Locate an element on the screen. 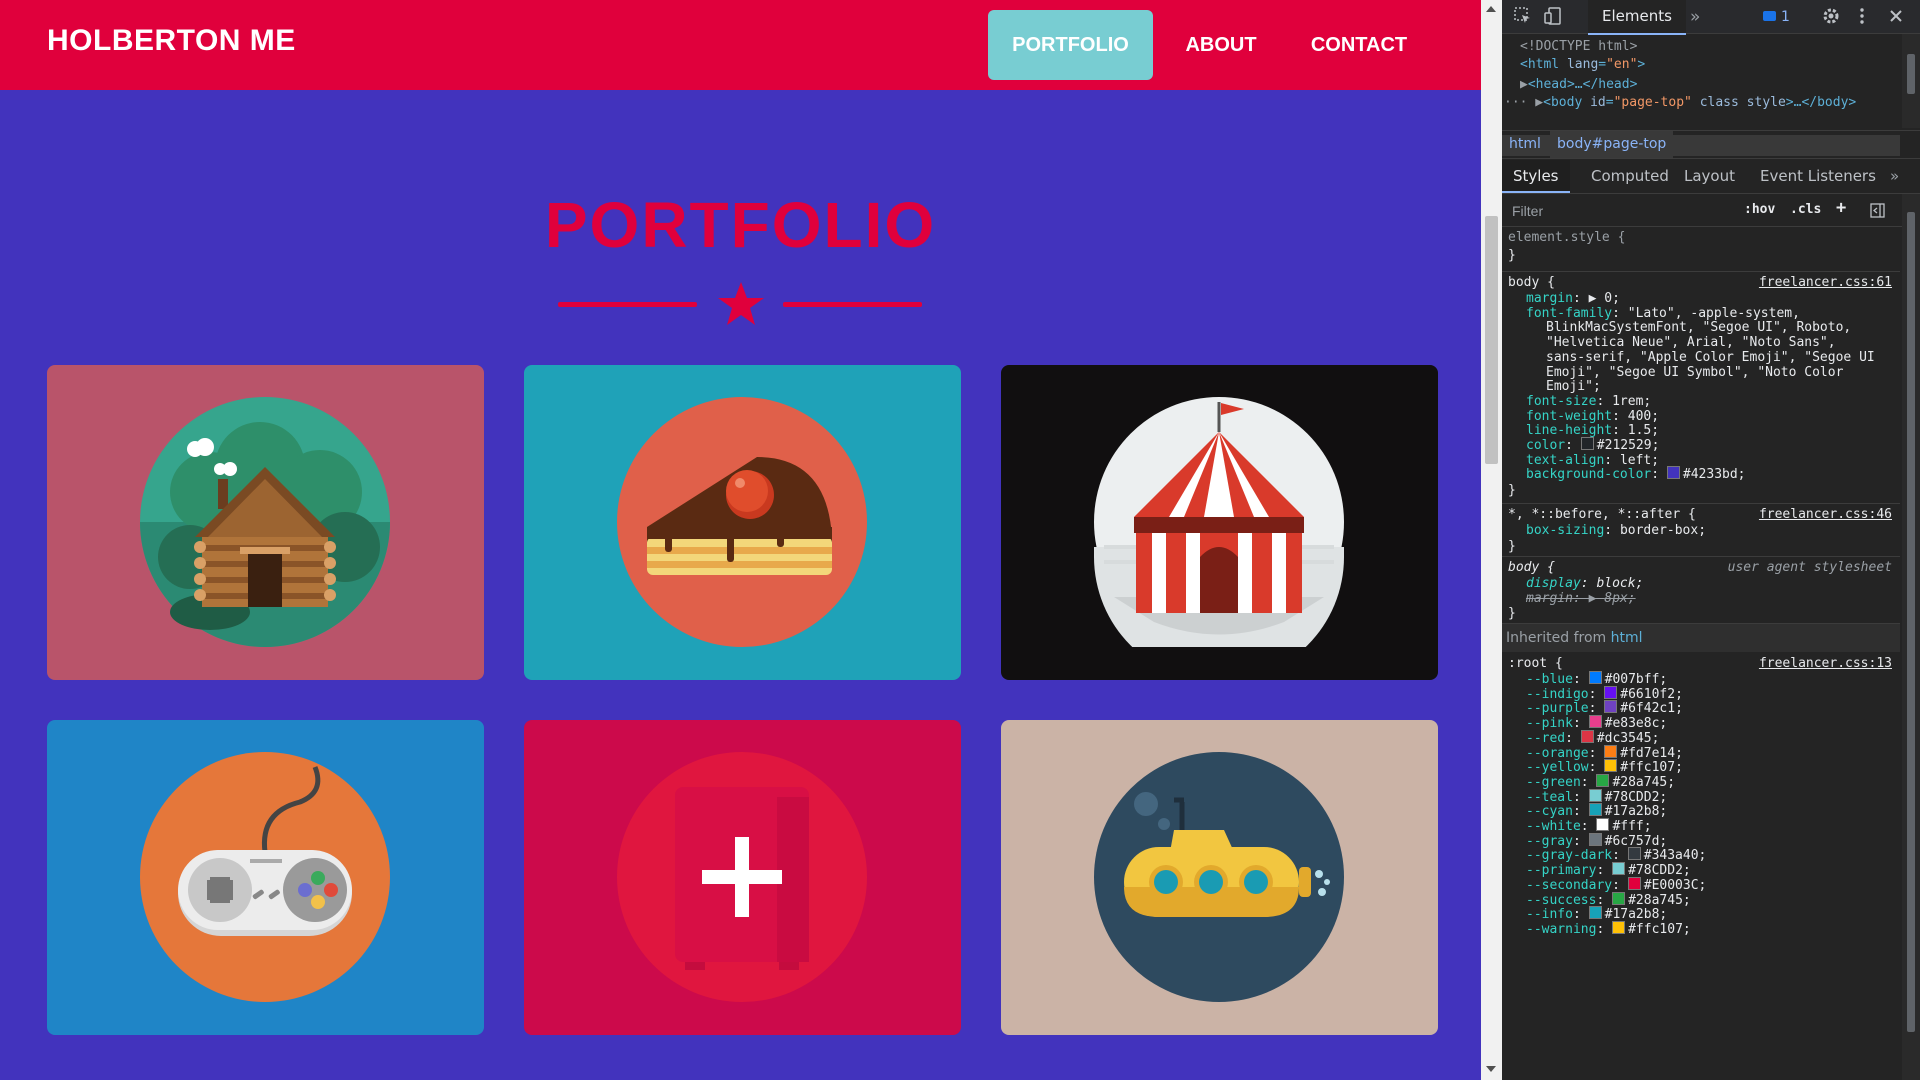 The height and width of the screenshot is (1080, 1920). circus-tent-icon is located at coordinates (1219, 522).